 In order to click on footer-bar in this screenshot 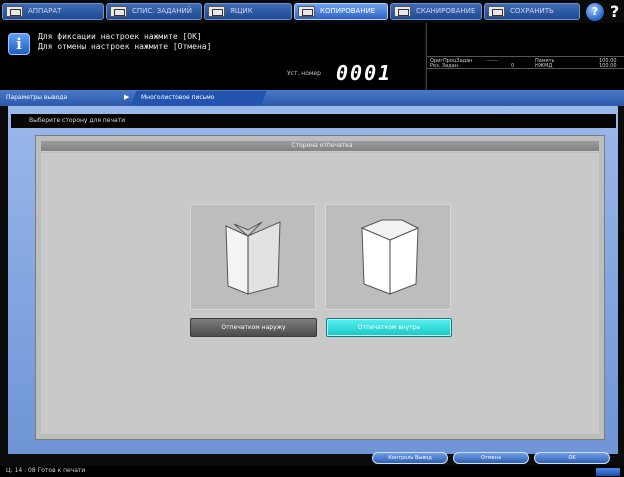, I will do `click(312, 471)`.